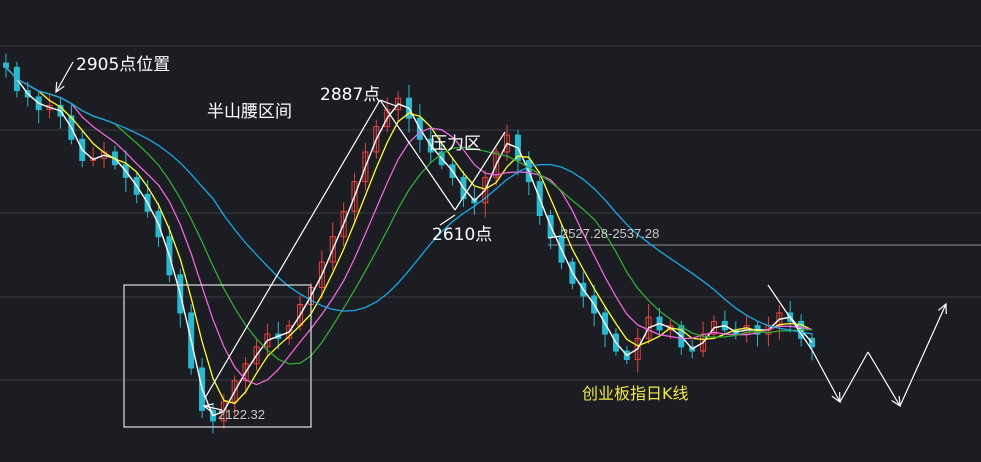  Describe the element at coordinates (462, 235) in the screenshot. I see `label-2610: 2610点` at that location.